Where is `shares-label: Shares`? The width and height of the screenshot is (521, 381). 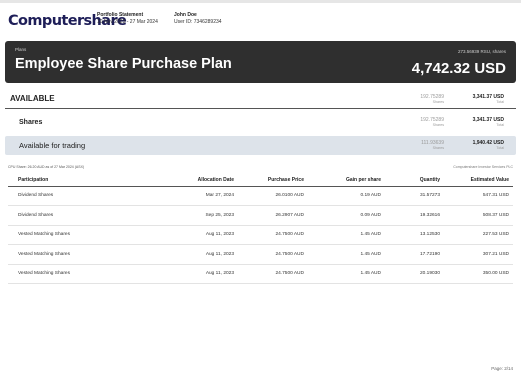 shares-label: Shares is located at coordinates (31, 122).